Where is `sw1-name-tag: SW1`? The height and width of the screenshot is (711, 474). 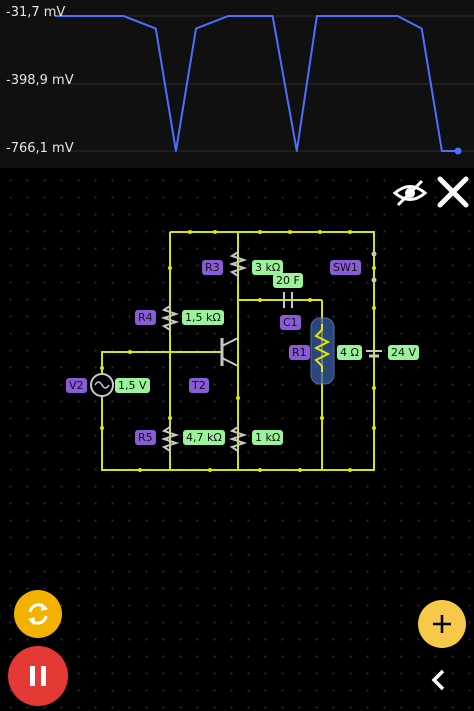 sw1-name-tag: SW1 is located at coordinates (345, 267).